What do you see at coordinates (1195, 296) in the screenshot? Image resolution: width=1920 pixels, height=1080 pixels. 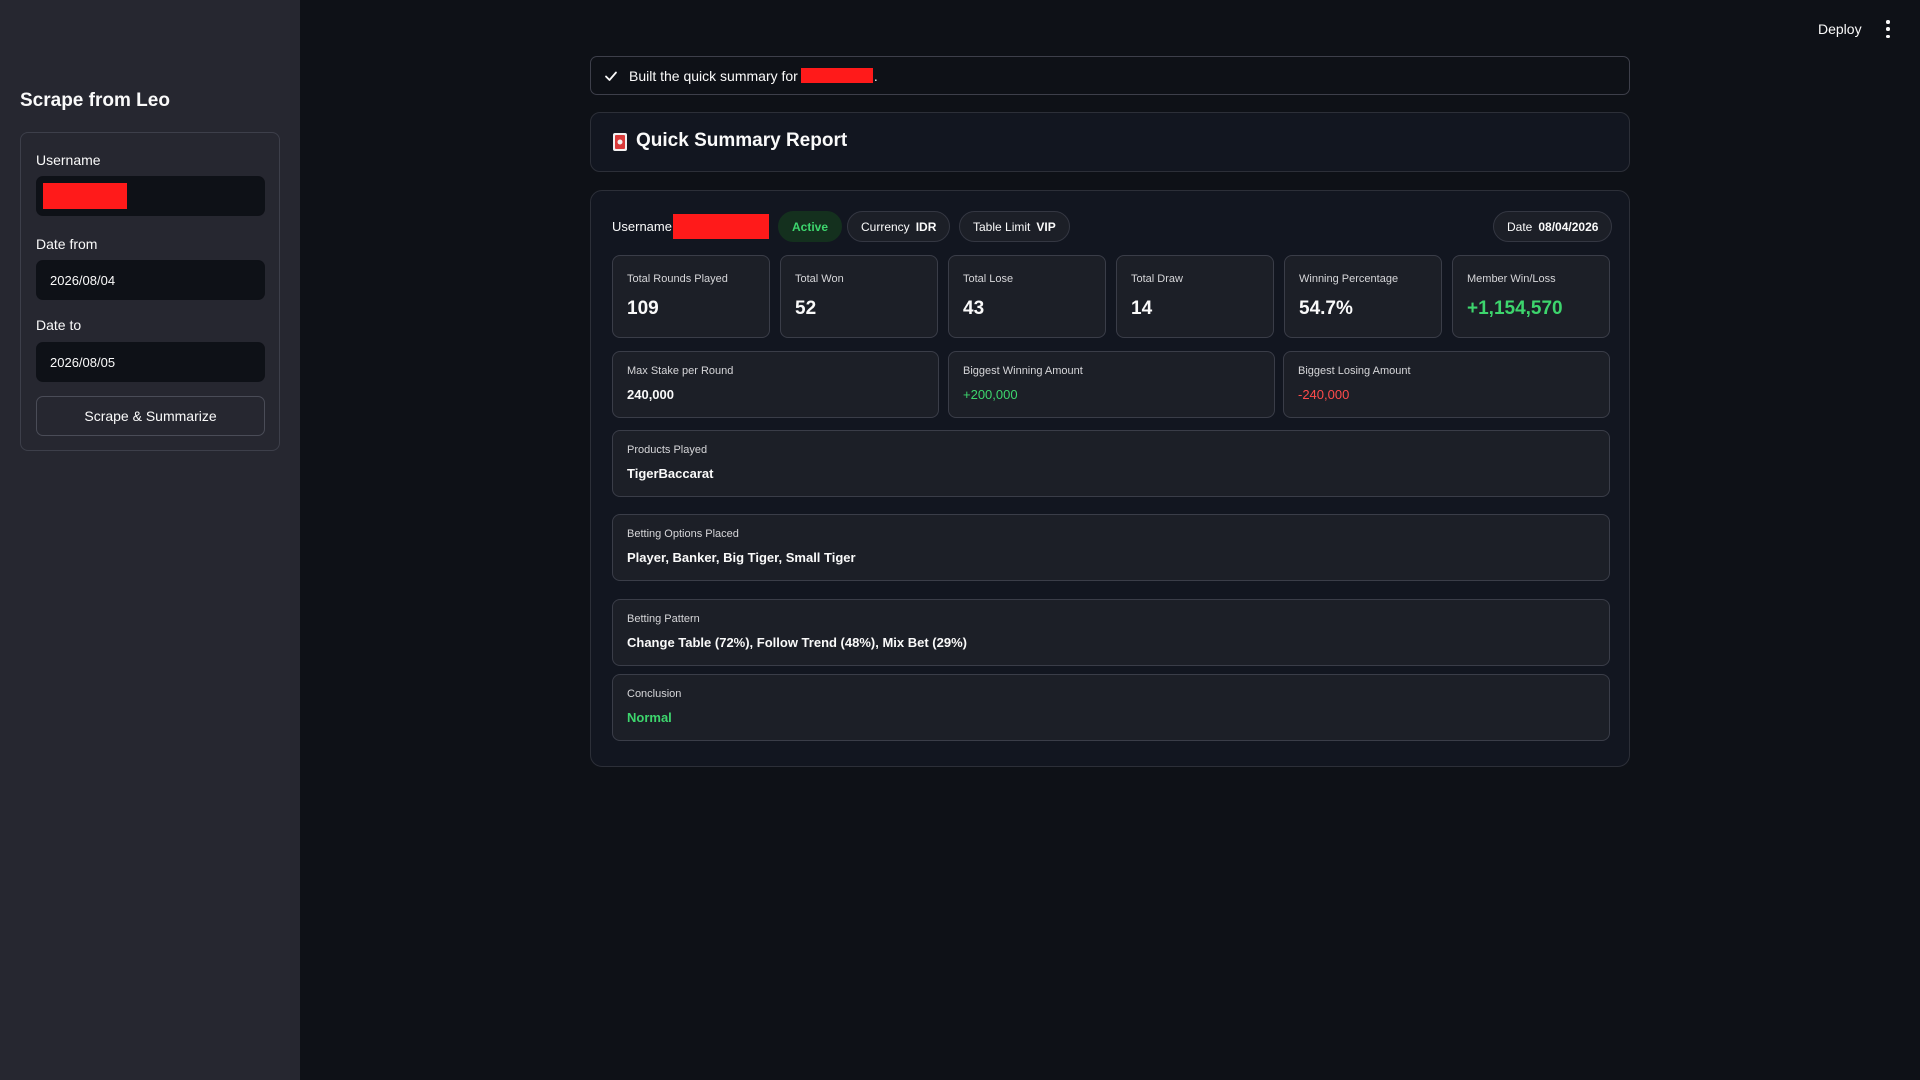 I see `stat-tile-total-draw: Total Draw 14` at bounding box center [1195, 296].